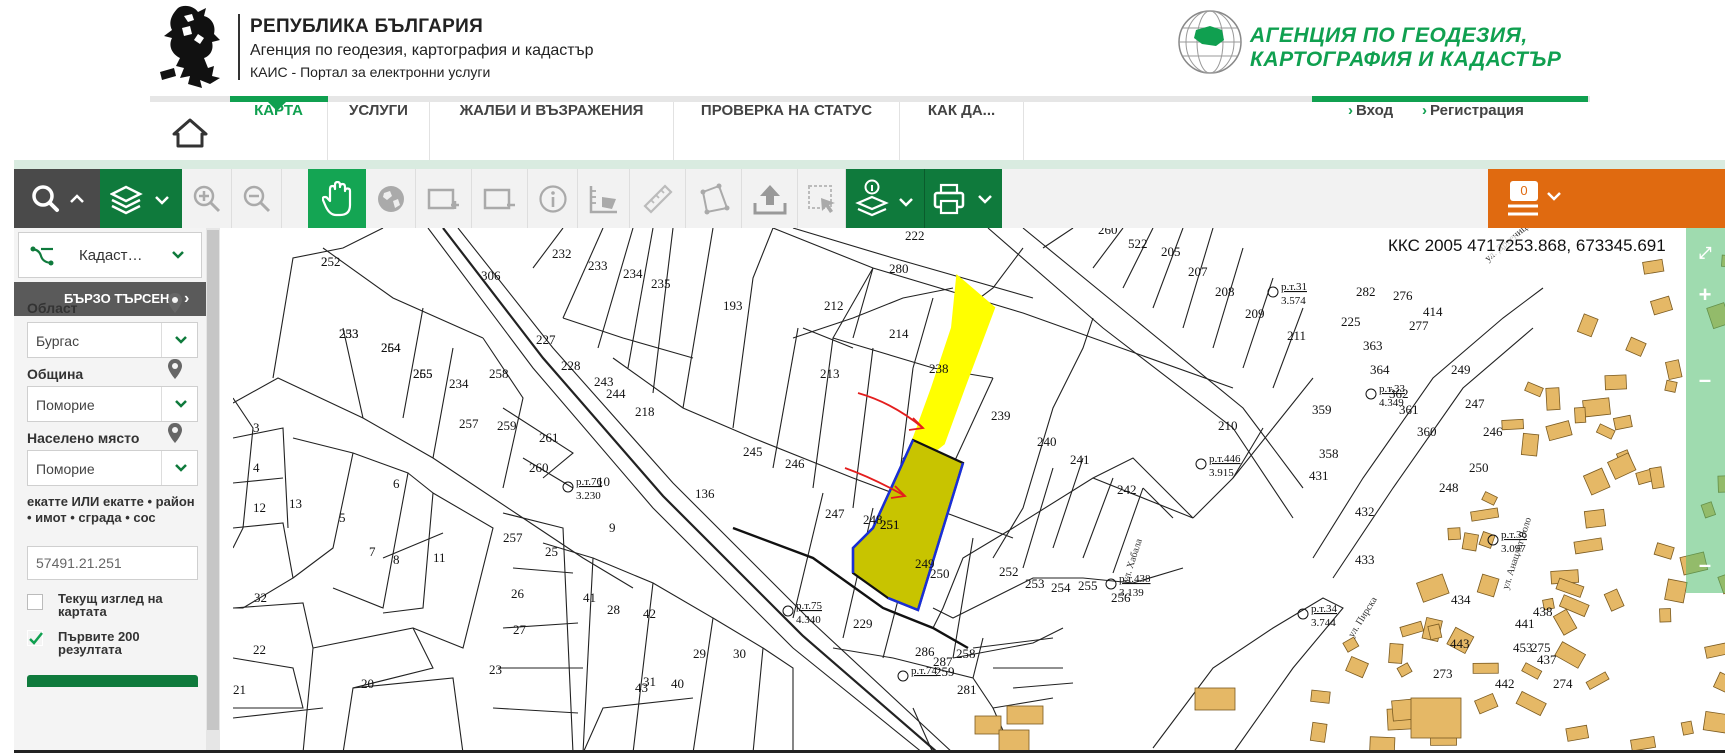 The width and height of the screenshot is (1725, 753). What do you see at coordinates (372, 551) in the screenshot?
I see `parcel-label: 7` at bounding box center [372, 551].